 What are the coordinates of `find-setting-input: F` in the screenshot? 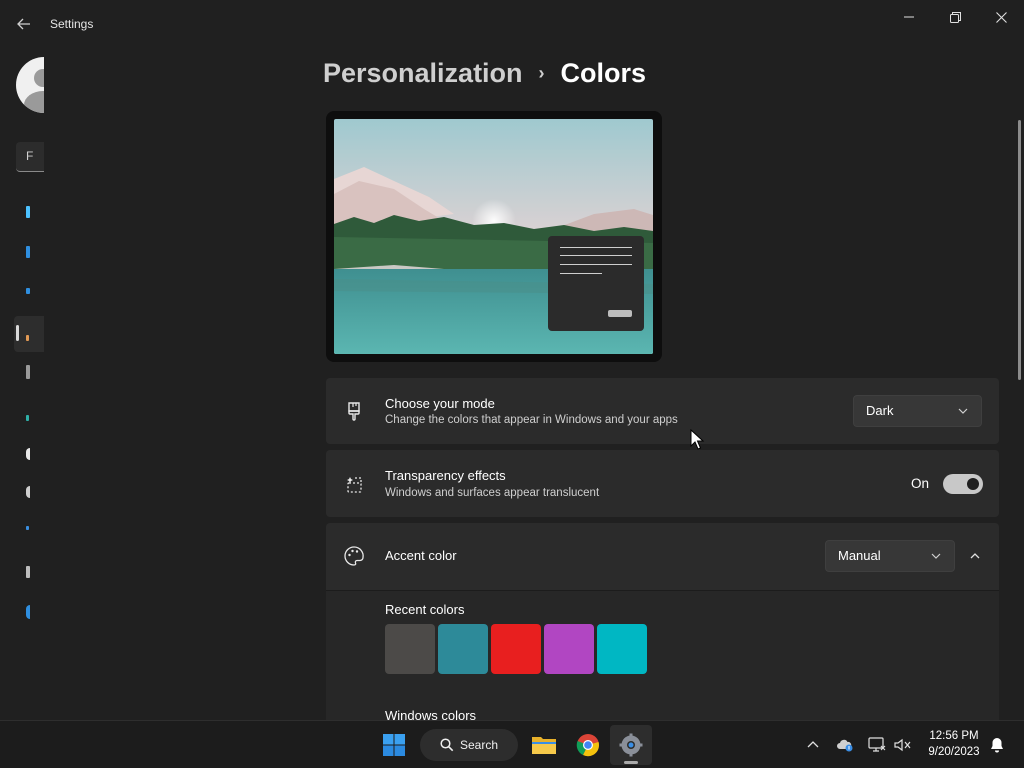 It's located at (30, 157).